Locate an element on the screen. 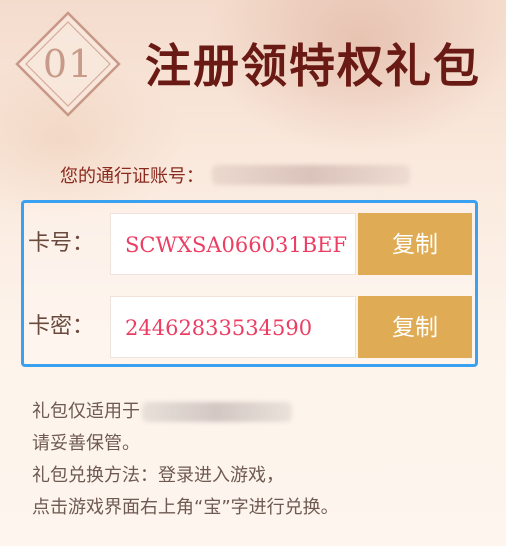 The height and width of the screenshot is (546, 506). page-title: 注册领特权礼包 is located at coordinates (313, 66).